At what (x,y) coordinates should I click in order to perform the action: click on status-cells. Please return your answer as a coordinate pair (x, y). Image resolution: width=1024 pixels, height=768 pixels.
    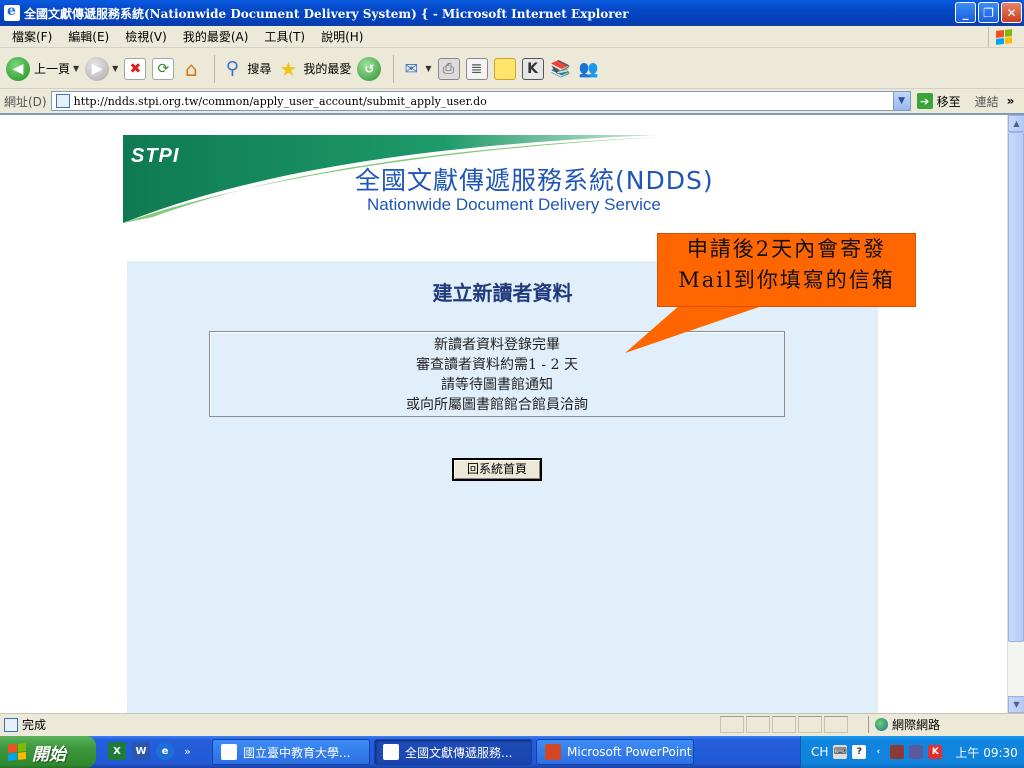
    Looking at the image, I should click on (784, 724).